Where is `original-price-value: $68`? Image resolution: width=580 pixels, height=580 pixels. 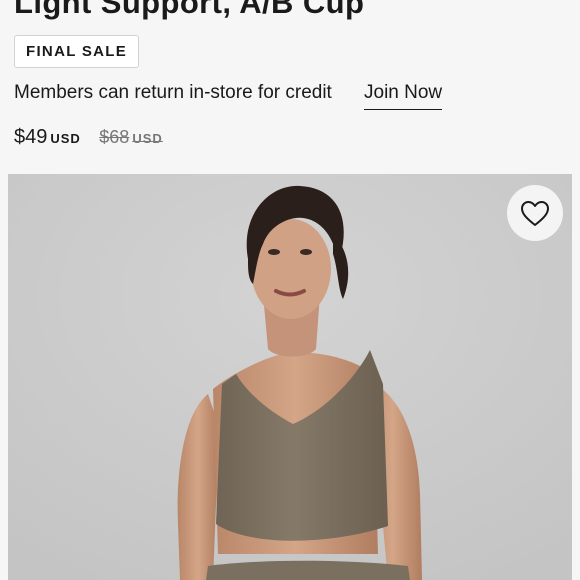
original-price-value: $68 is located at coordinates (114, 137).